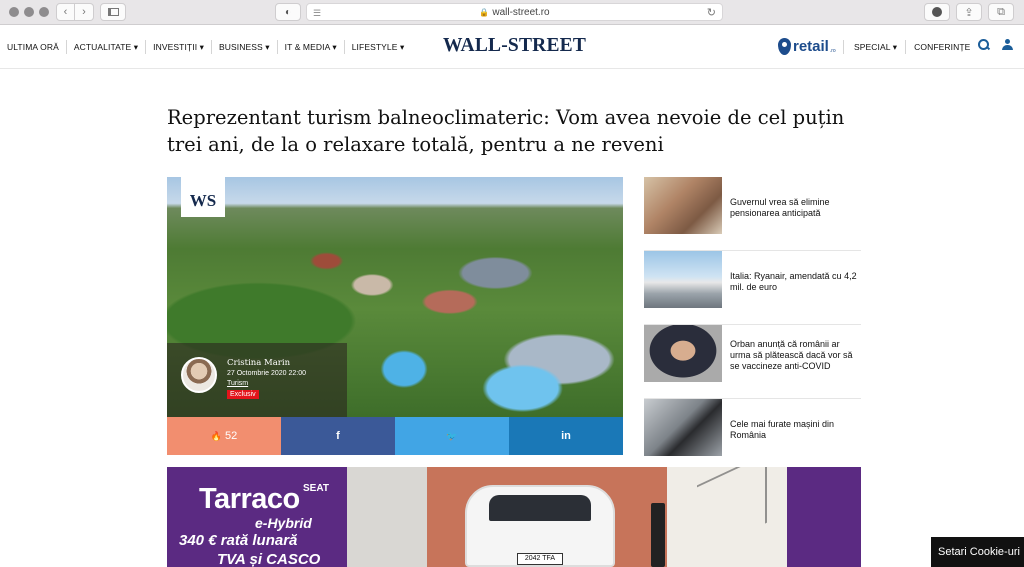  What do you see at coordinates (521, 12) in the screenshot?
I see `url-text: wall-street.ro` at bounding box center [521, 12].